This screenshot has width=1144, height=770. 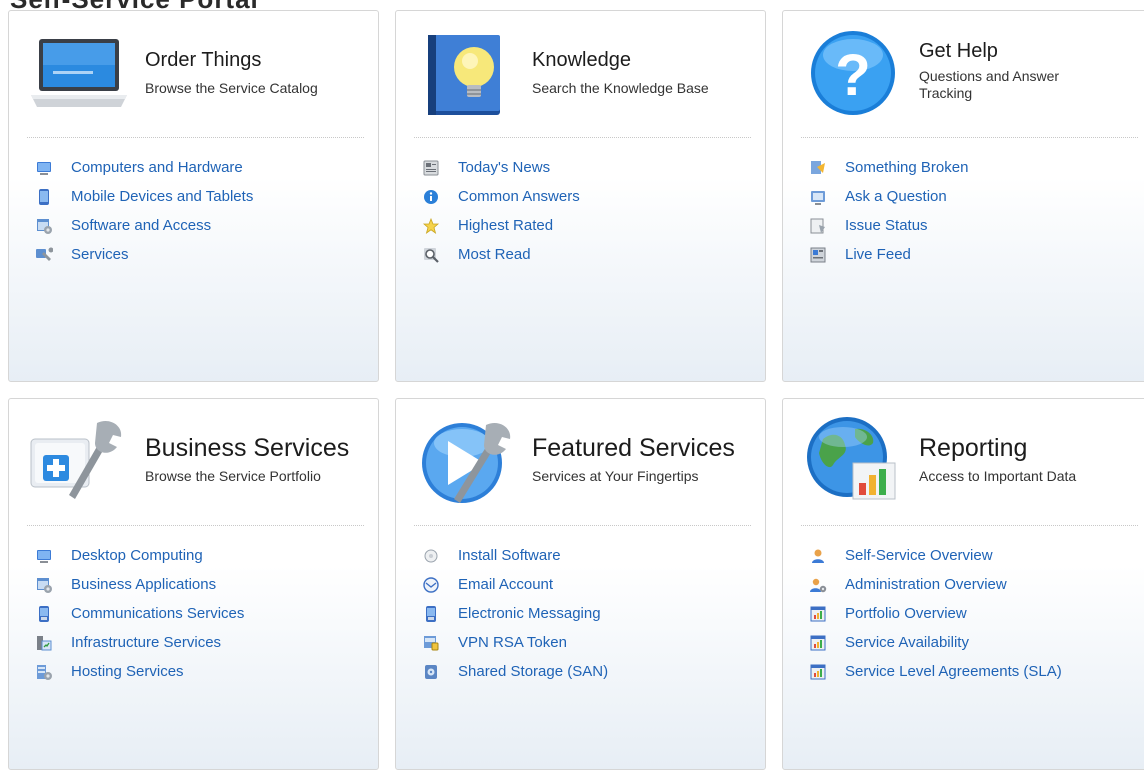 What do you see at coordinates (533, 671) in the screenshot?
I see `link-shared-storage-san: Shared Storage (SAN)` at bounding box center [533, 671].